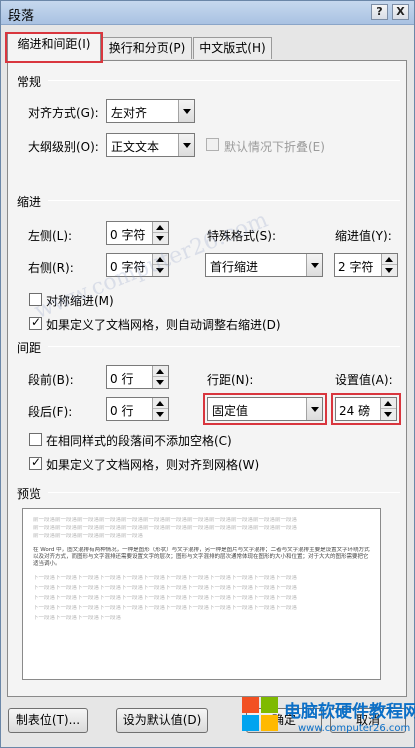  What do you see at coordinates (242, 236) in the screenshot?
I see `special-indent-label: 特殊格式(S):` at bounding box center [242, 236].